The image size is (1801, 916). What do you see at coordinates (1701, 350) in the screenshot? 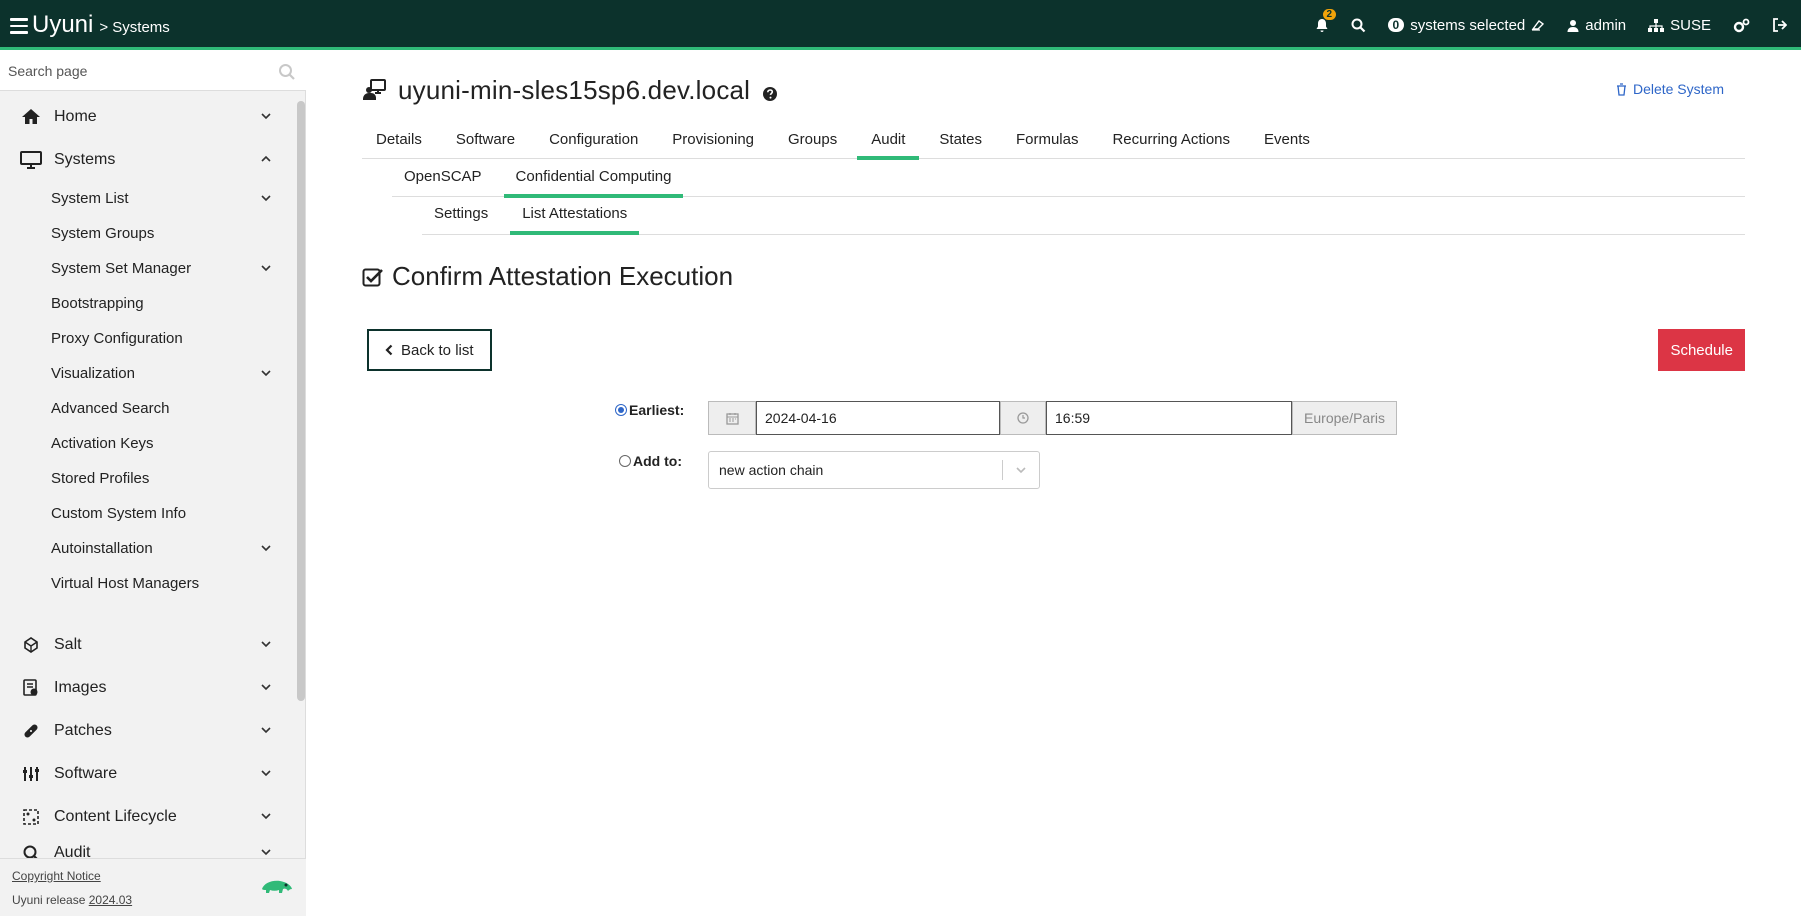
I see `schedule-button: Schedule` at bounding box center [1701, 350].